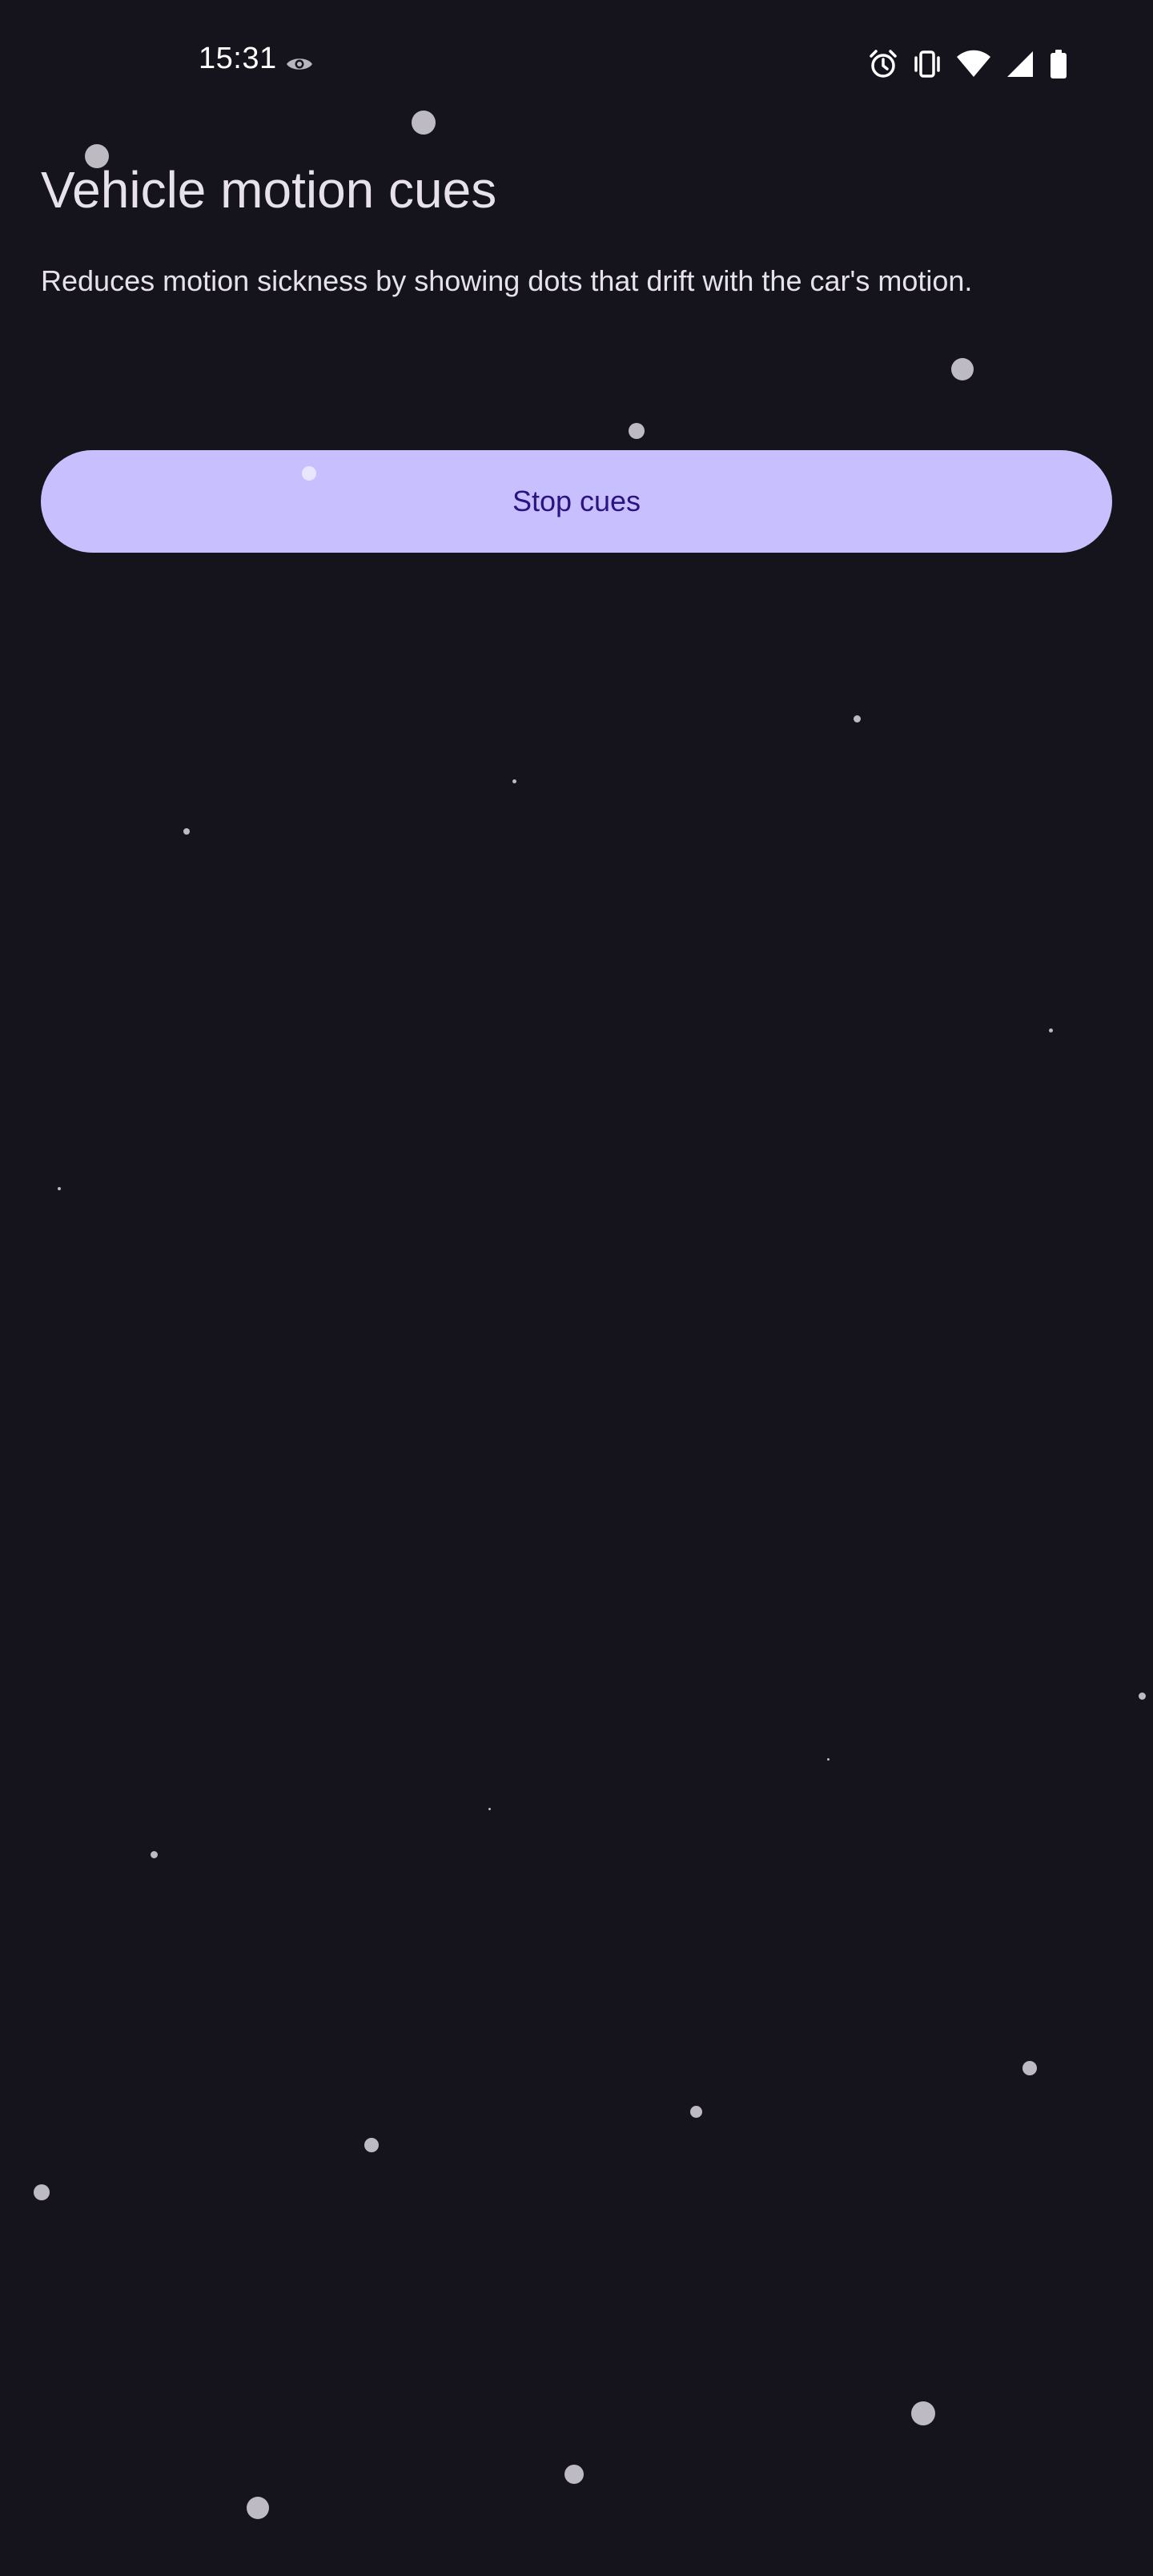  I want to click on eye-icon, so click(300, 64).